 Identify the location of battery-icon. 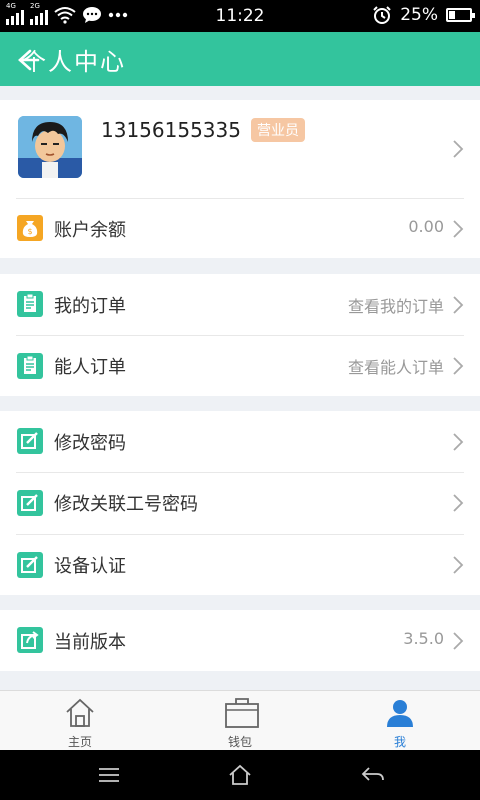
(460, 15).